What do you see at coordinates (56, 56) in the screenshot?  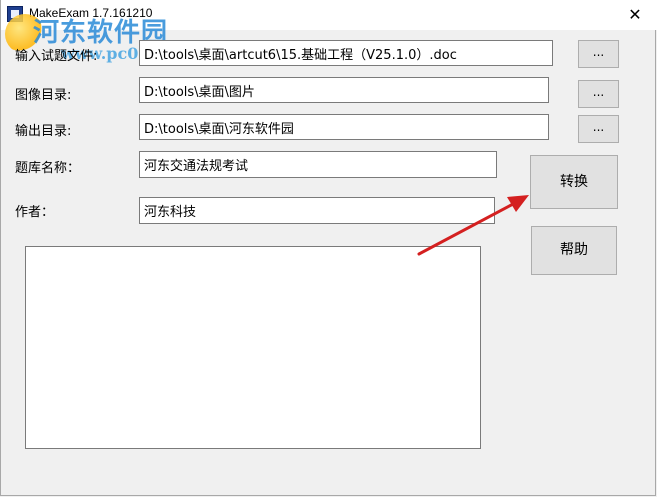 I see `input-file-label: 输入试题文件:` at bounding box center [56, 56].